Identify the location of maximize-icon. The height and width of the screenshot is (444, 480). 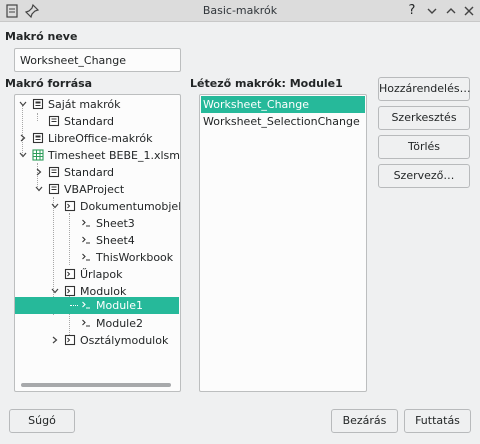
(451, 11).